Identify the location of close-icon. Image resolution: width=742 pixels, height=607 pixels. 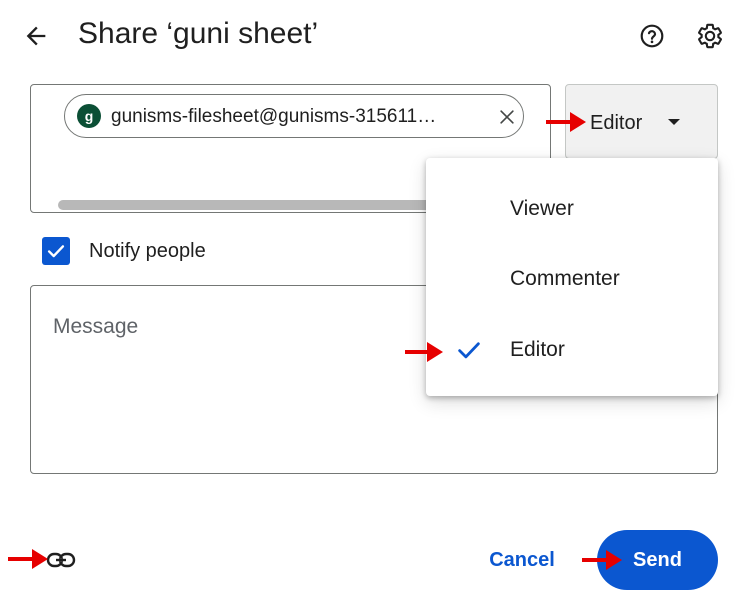
(507, 117).